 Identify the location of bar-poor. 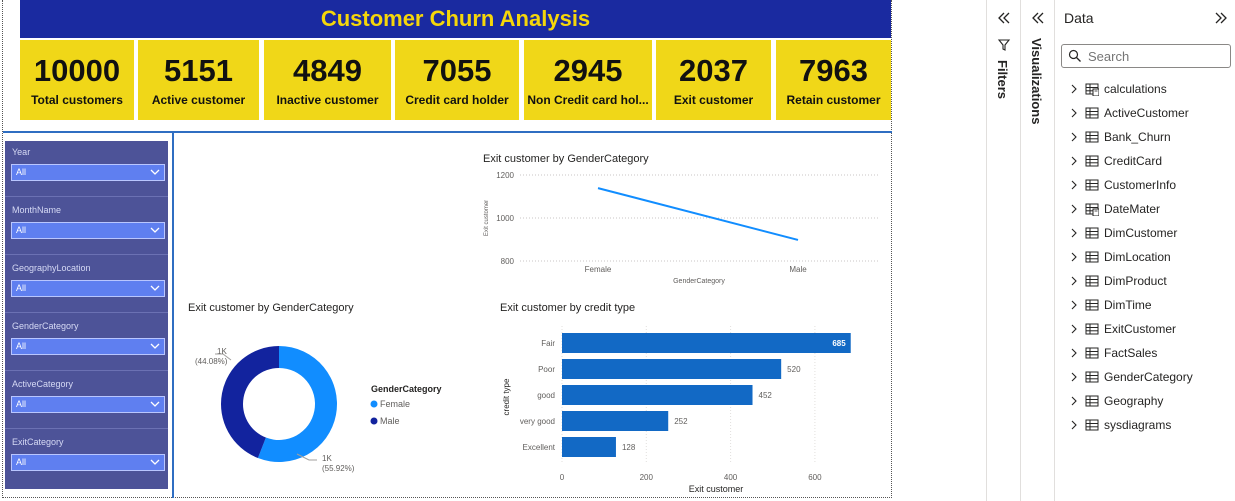
(672, 369).